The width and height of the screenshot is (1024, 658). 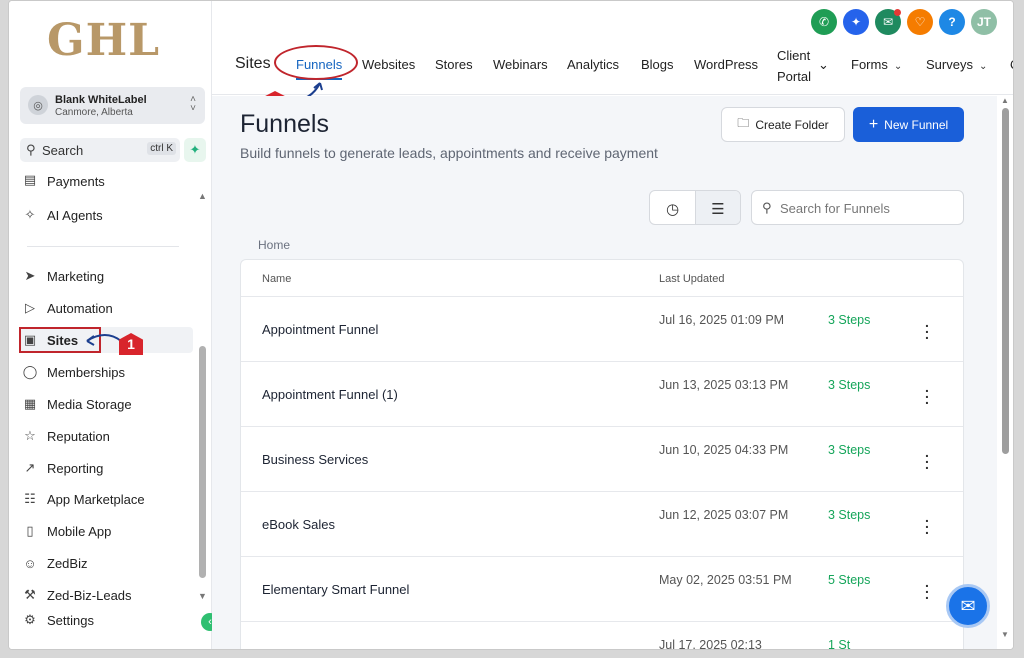 I want to click on sidebar-item-automation: ▷ Automation, so click(x=107, y=308).